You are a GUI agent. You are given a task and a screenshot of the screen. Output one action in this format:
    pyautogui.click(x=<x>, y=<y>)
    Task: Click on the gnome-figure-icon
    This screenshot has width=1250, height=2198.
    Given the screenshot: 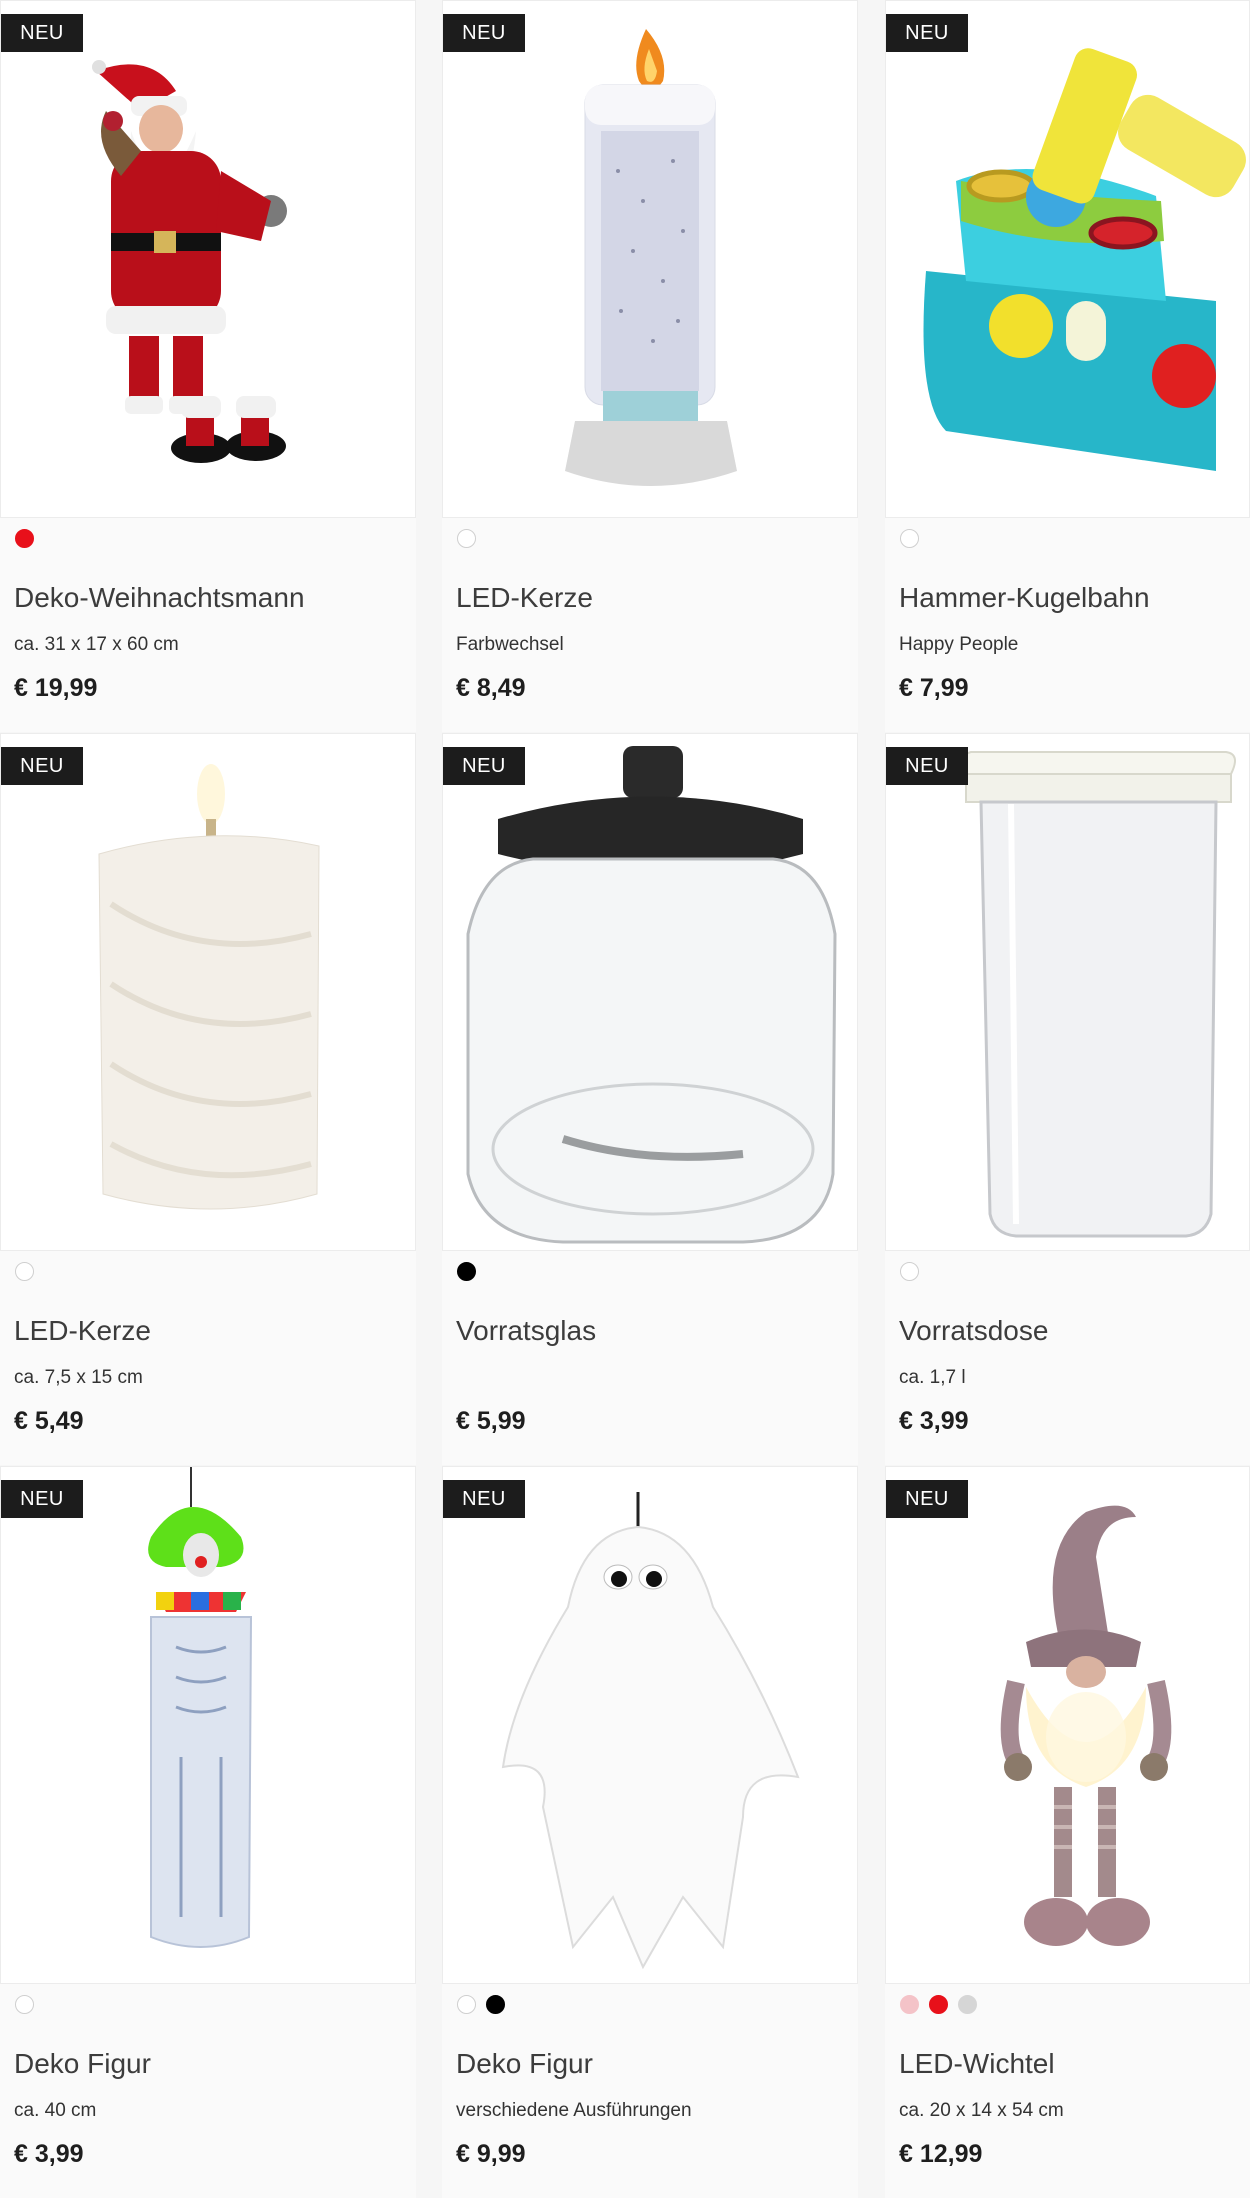 What is the action you would take?
    pyautogui.click(x=1086, y=1725)
    